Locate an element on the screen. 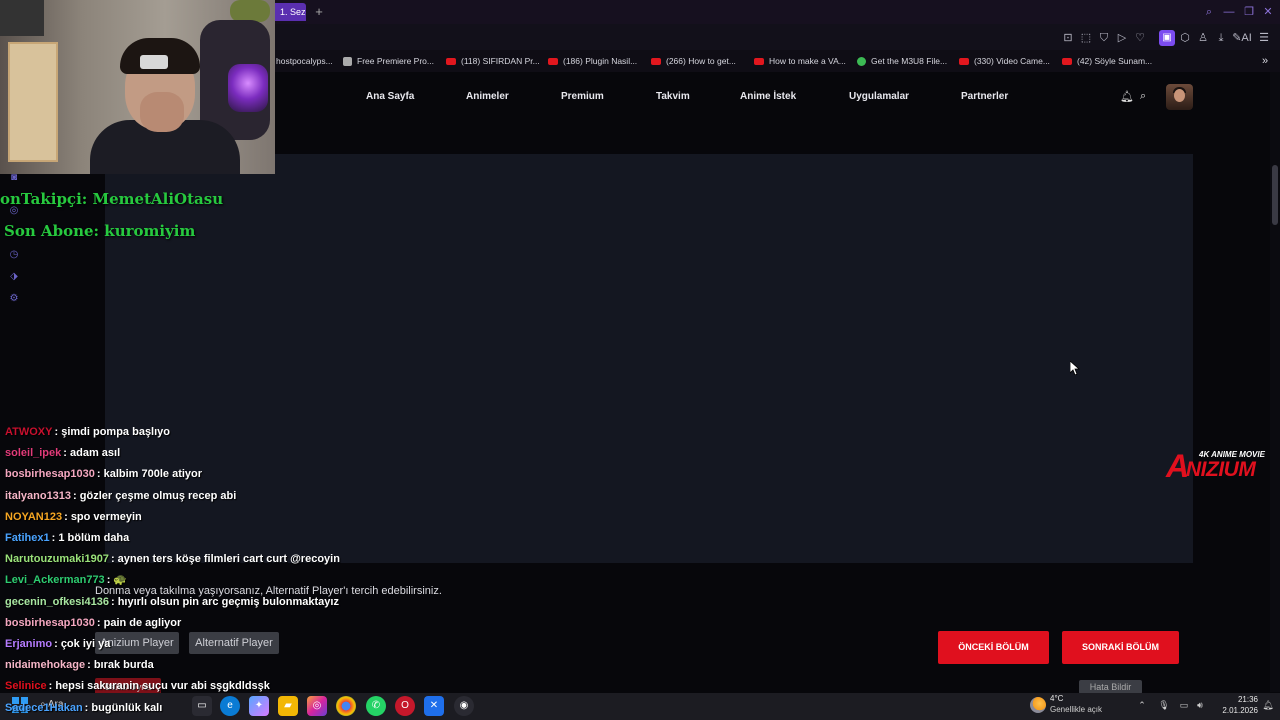 The width and height of the screenshot is (1280, 720). extension-active-icon: ▣ is located at coordinates (1167, 38).